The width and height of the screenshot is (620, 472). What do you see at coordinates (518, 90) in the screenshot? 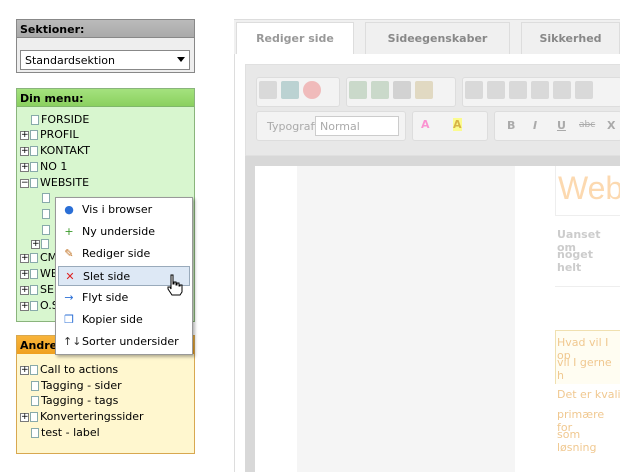
I see `paste-icon` at bounding box center [518, 90].